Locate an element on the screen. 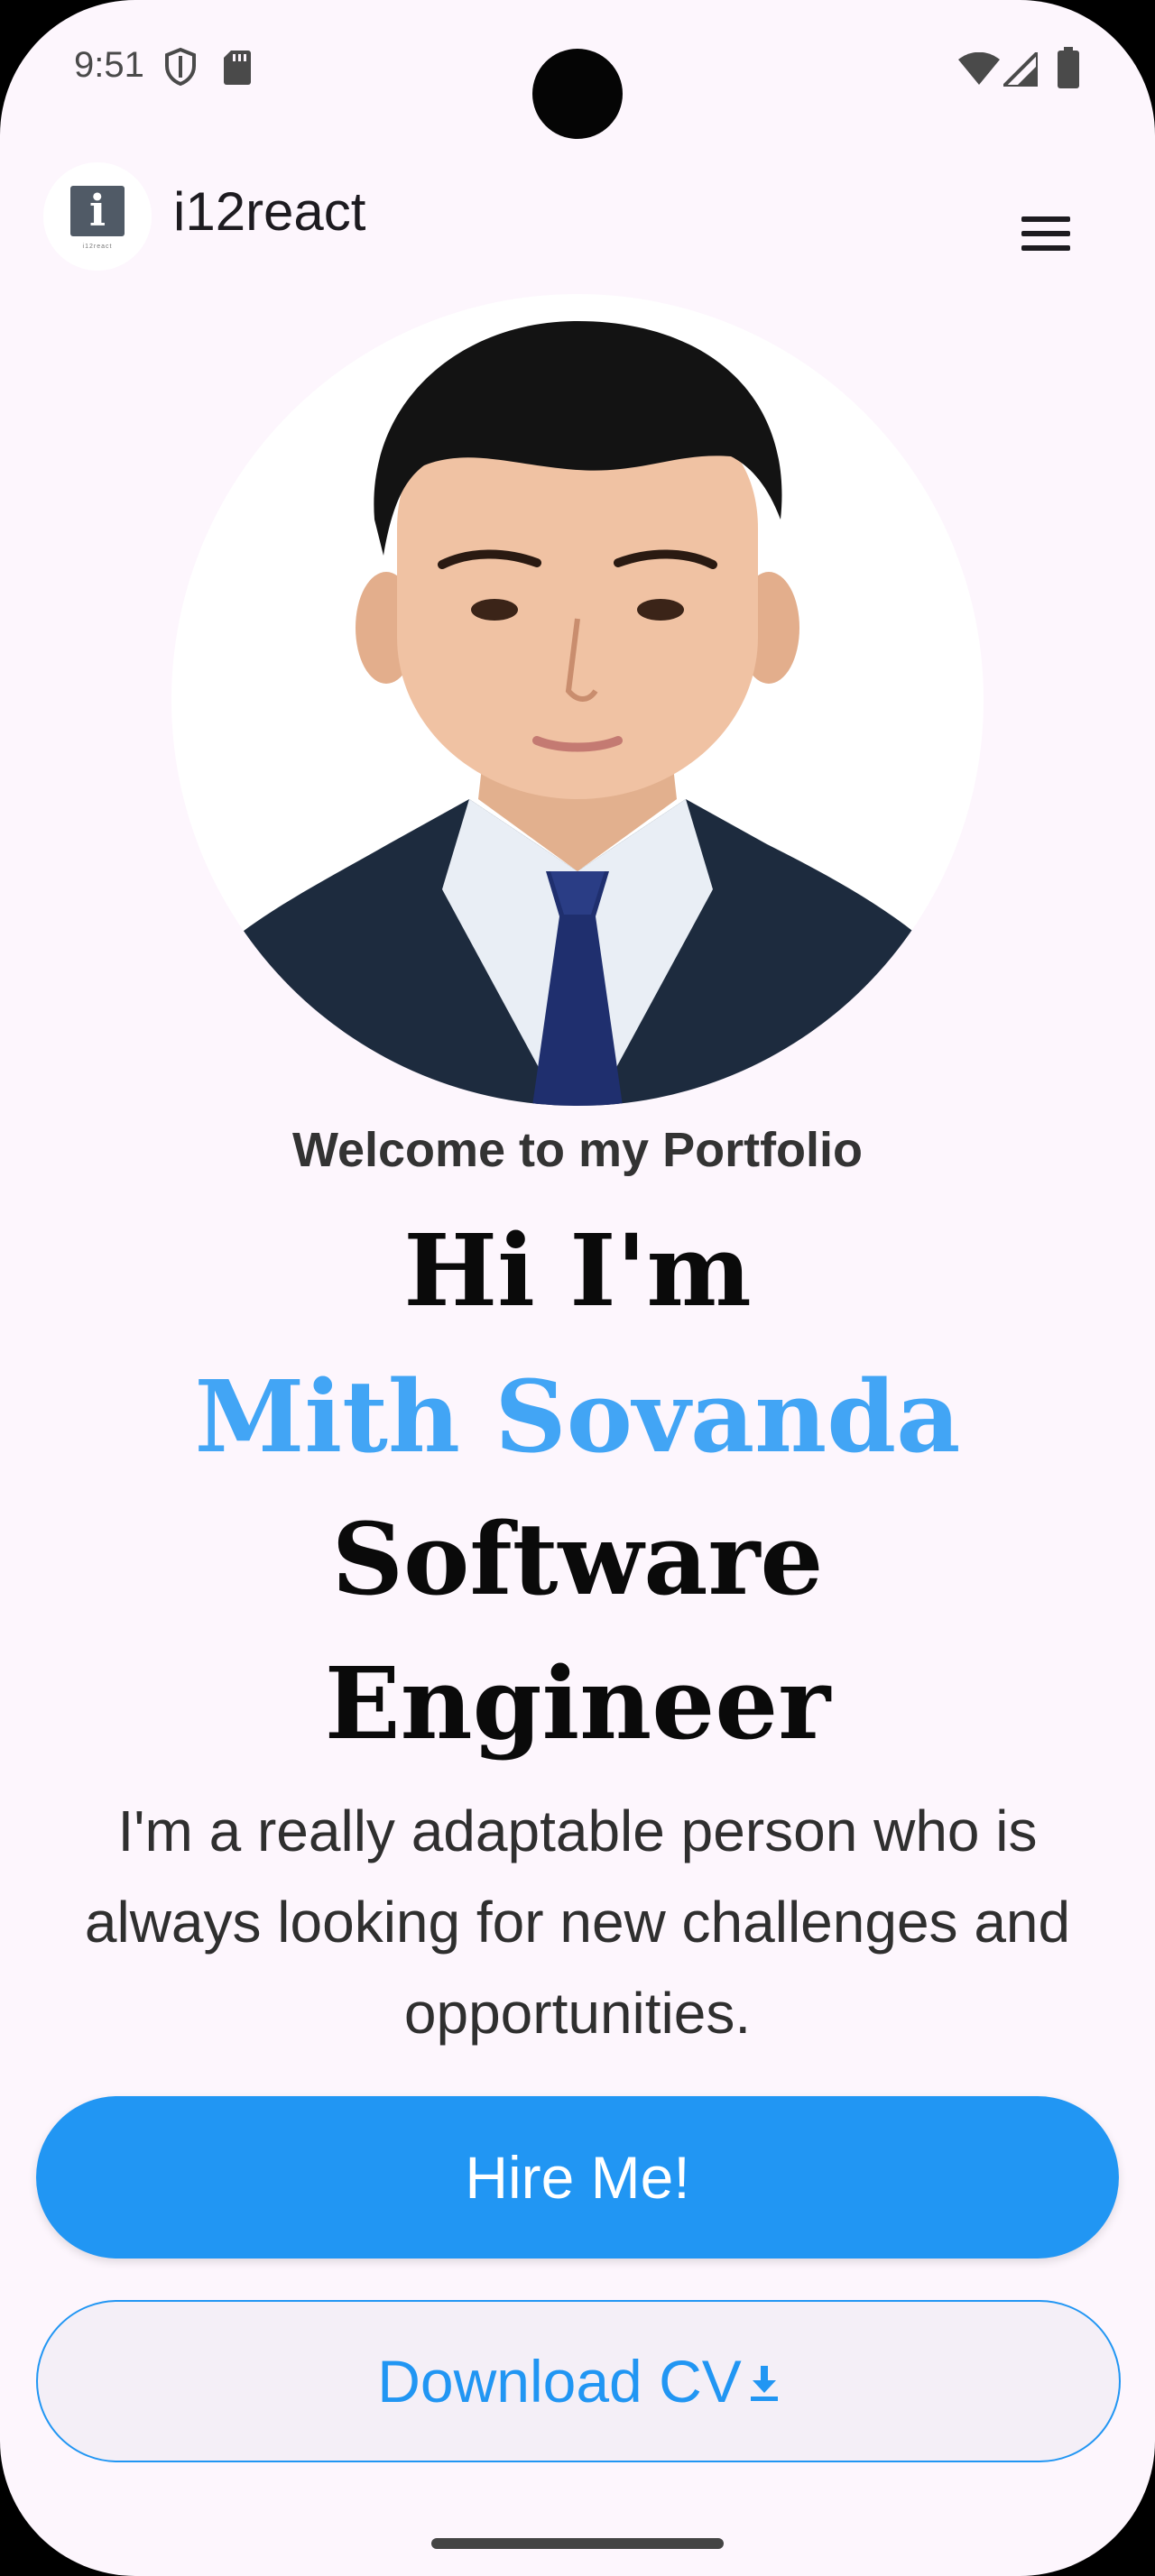  app-bar: i i12react i12react is located at coordinates (577, 215).